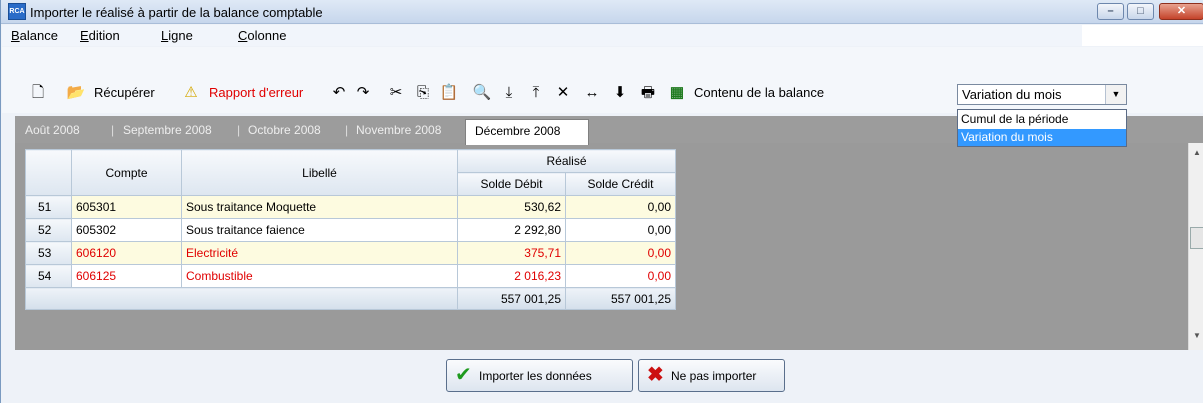  I want to click on excel-export-icon: ▦, so click(677, 93).